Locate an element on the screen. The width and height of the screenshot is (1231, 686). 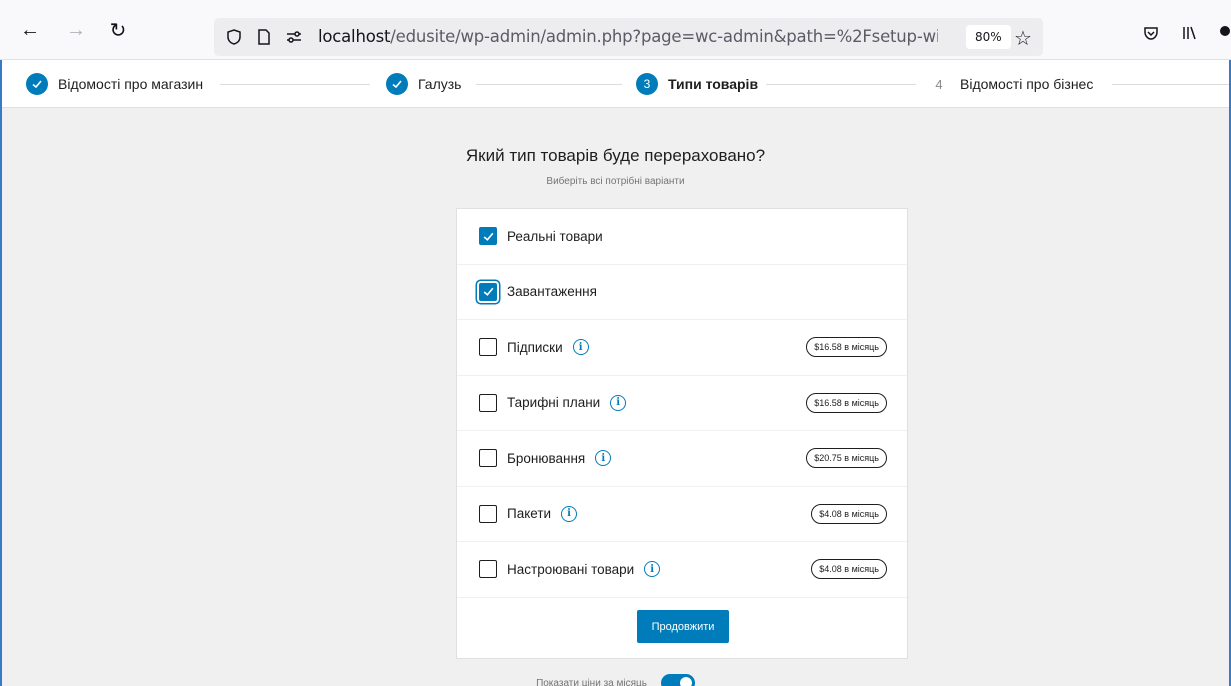
reload-icon: ↻ is located at coordinates (118, 30).